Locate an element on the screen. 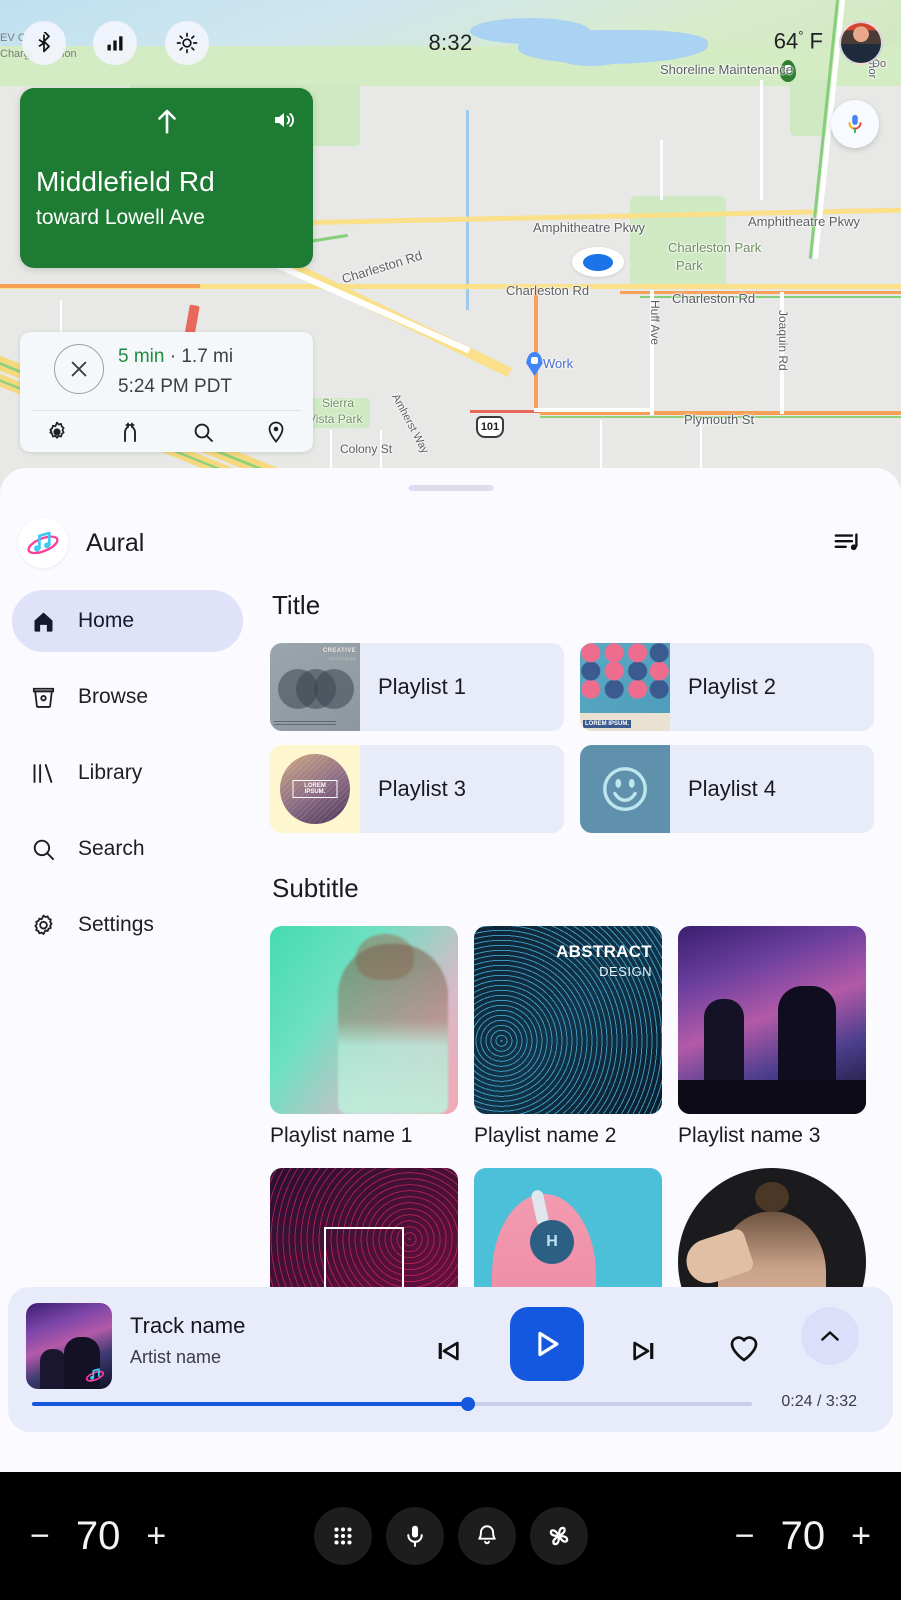 This screenshot has height=1600, width=901. system-icon-row is located at coordinates (450, 1536).